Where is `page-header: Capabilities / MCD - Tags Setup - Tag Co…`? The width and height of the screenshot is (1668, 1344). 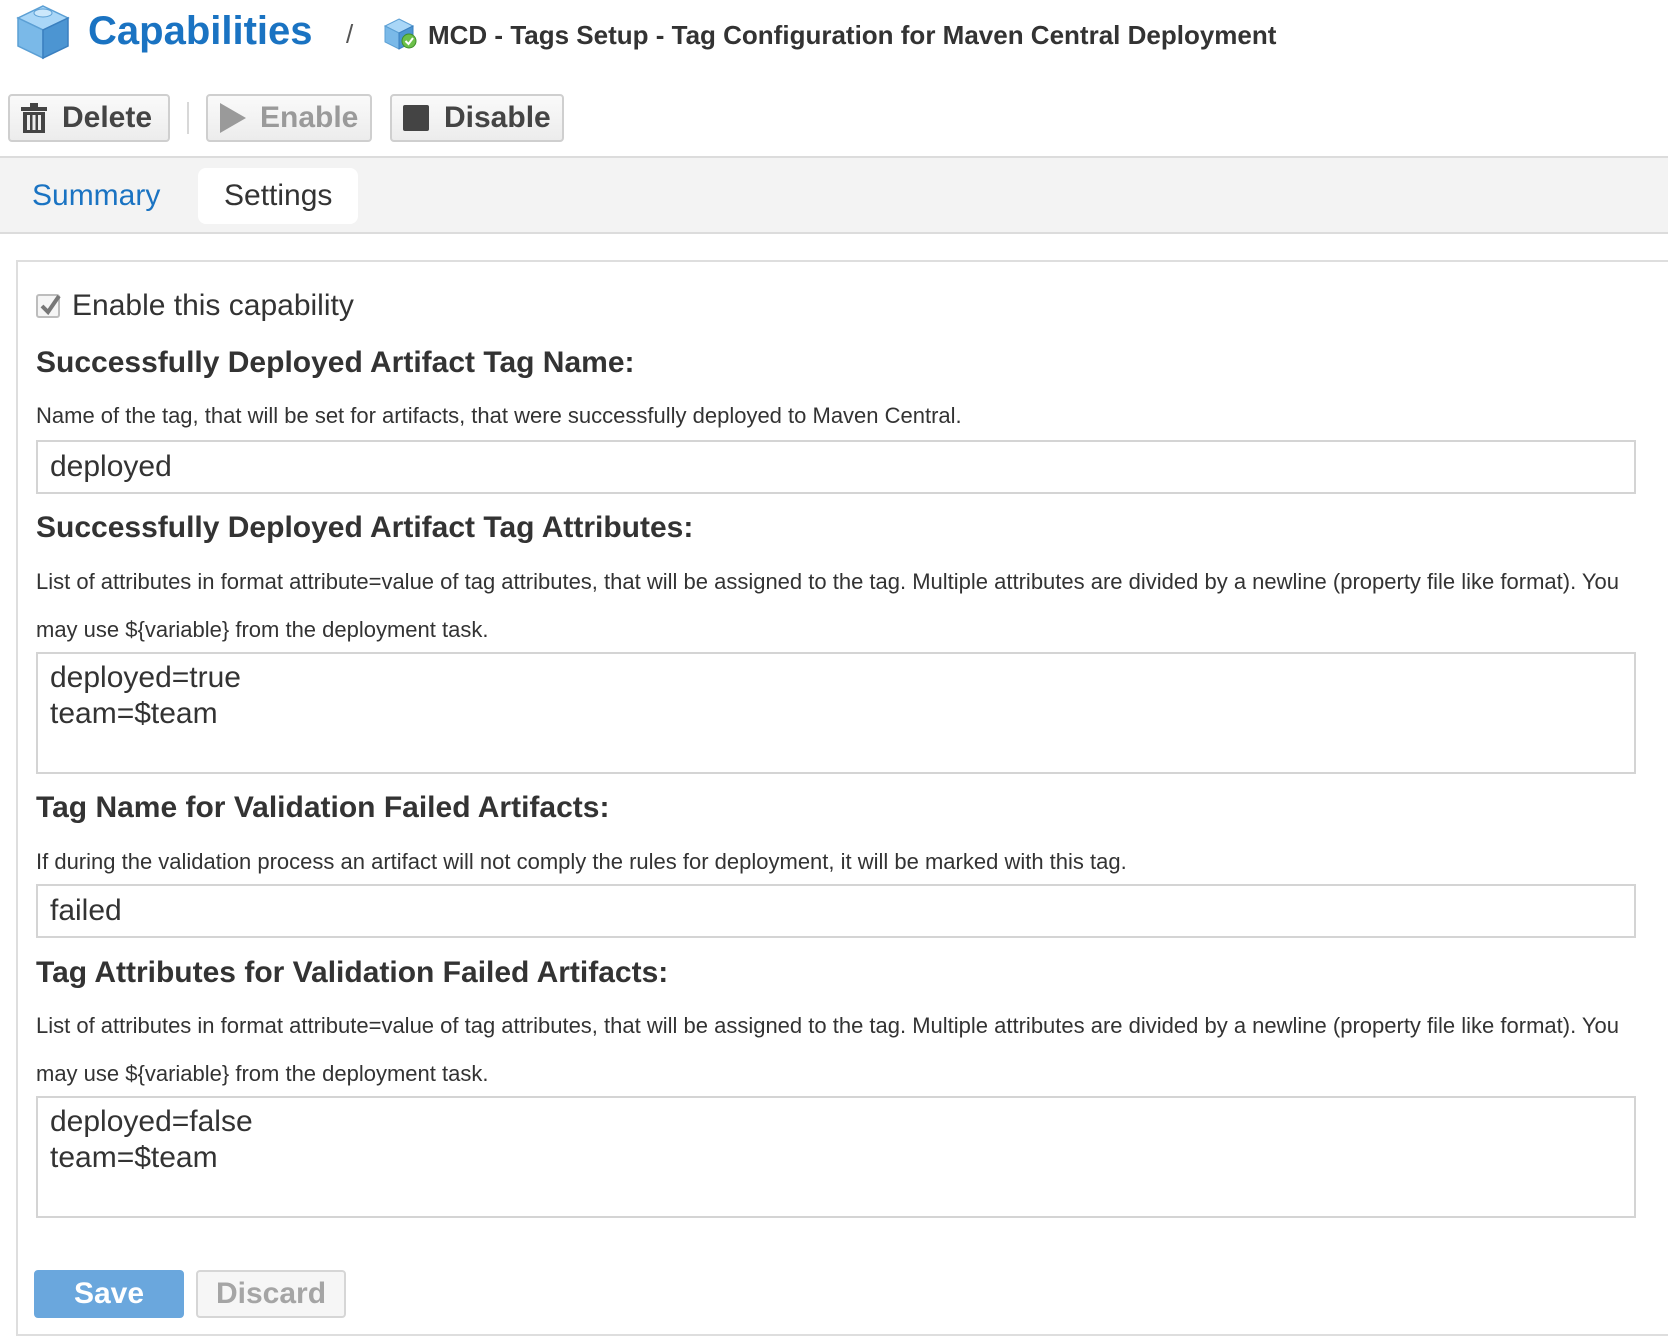 page-header: Capabilities / MCD - Tags Setup - Tag Co… is located at coordinates (834, 36).